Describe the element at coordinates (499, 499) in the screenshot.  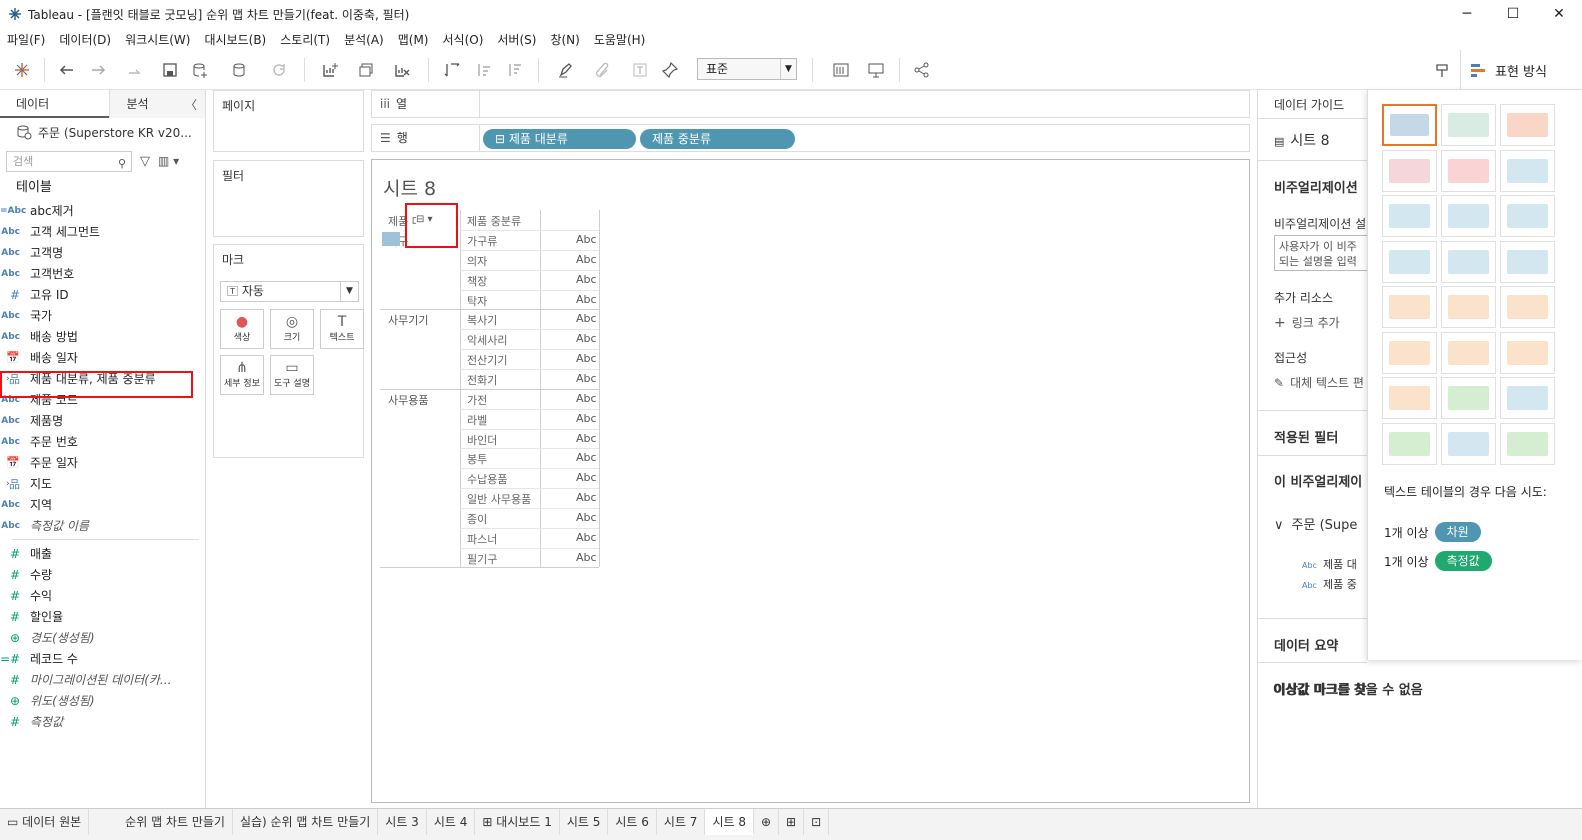
I see `subcategory-label: 일반 사무용품` at that location.